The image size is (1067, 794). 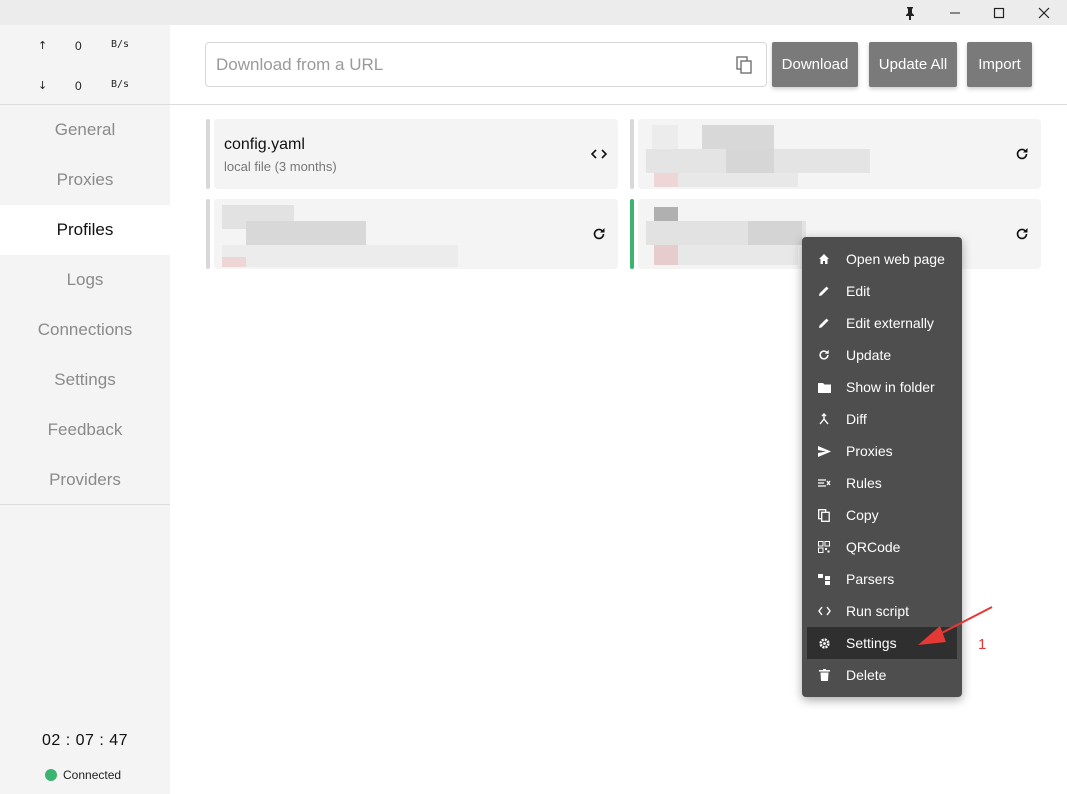 I want to click on sidebar-item-connections: Connections, so click(x=85, y=330).